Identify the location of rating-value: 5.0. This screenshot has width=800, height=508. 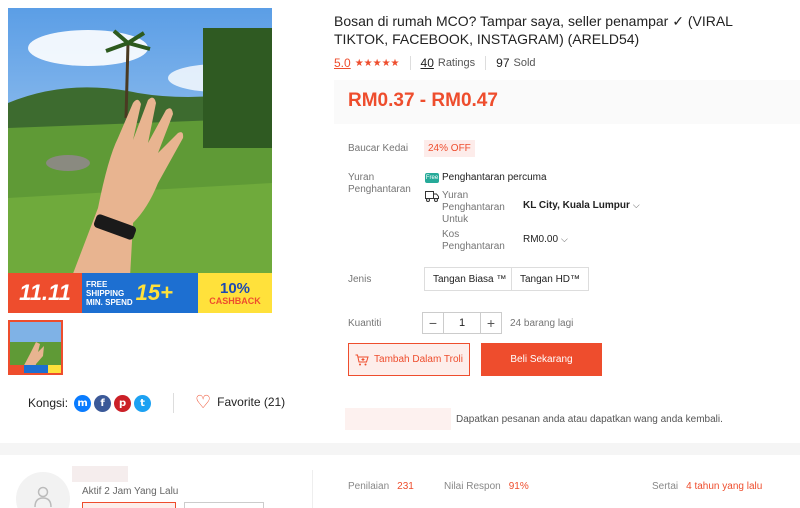
(342, 63).